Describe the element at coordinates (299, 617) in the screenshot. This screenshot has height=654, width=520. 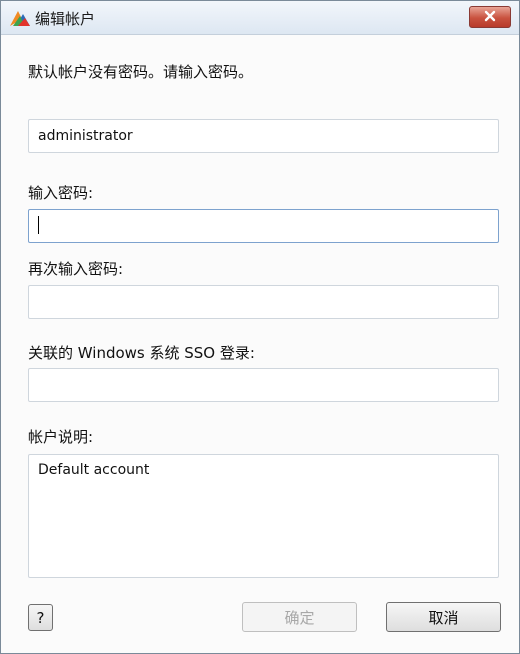
I see `ok-button: 确定` at that location.